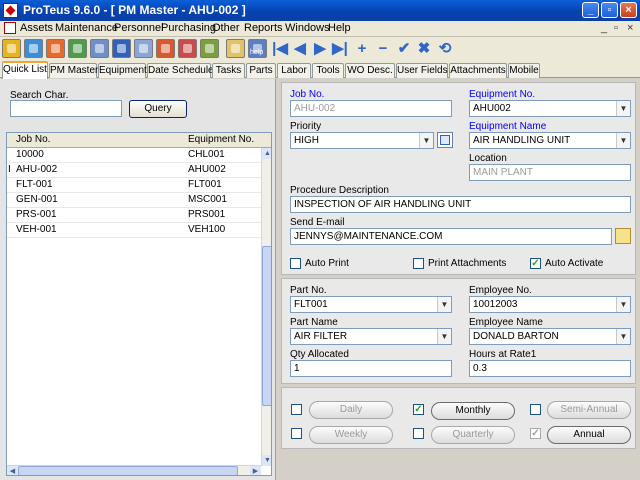 The image size is (640, 480). I want to click on tab-attachments: Attachments, so click(478, 70).